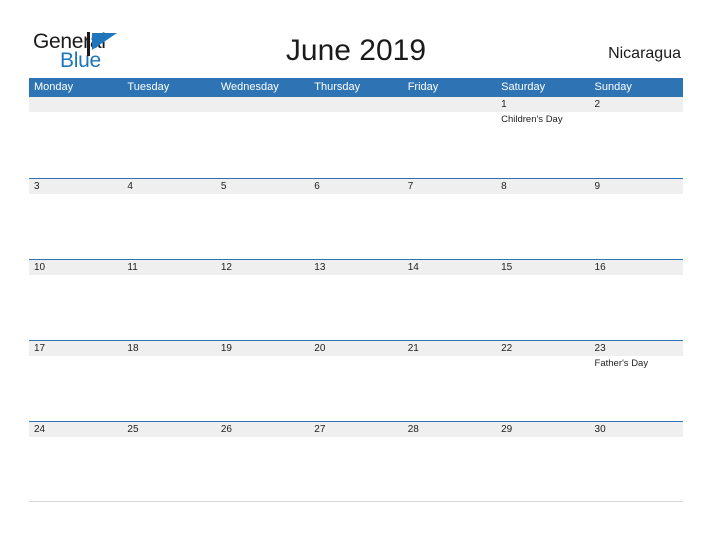  Describe the element at coordinates (262, 186) in the screenshot. I see `day-number: 5` at that location.